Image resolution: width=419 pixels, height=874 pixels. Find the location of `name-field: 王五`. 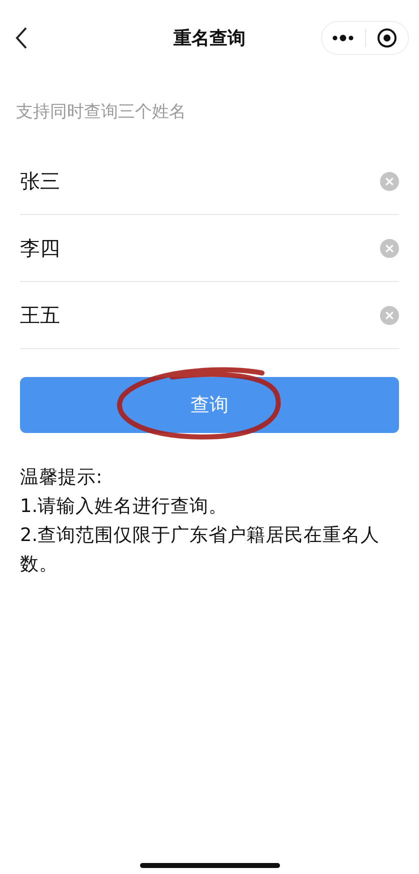

name-field: 王五 is located at coordinates (200, 315).